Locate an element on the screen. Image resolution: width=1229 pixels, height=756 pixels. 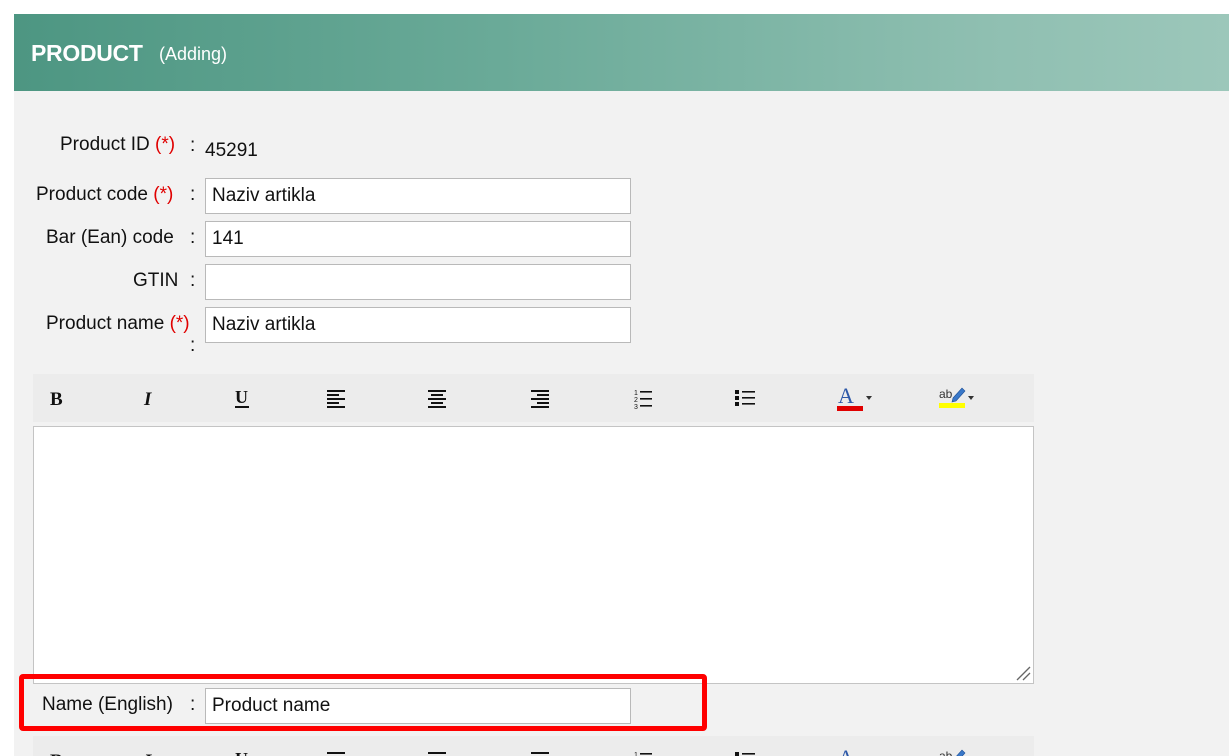
page-header: PRODUCT (Adding) is located at coordinates (621, 52).